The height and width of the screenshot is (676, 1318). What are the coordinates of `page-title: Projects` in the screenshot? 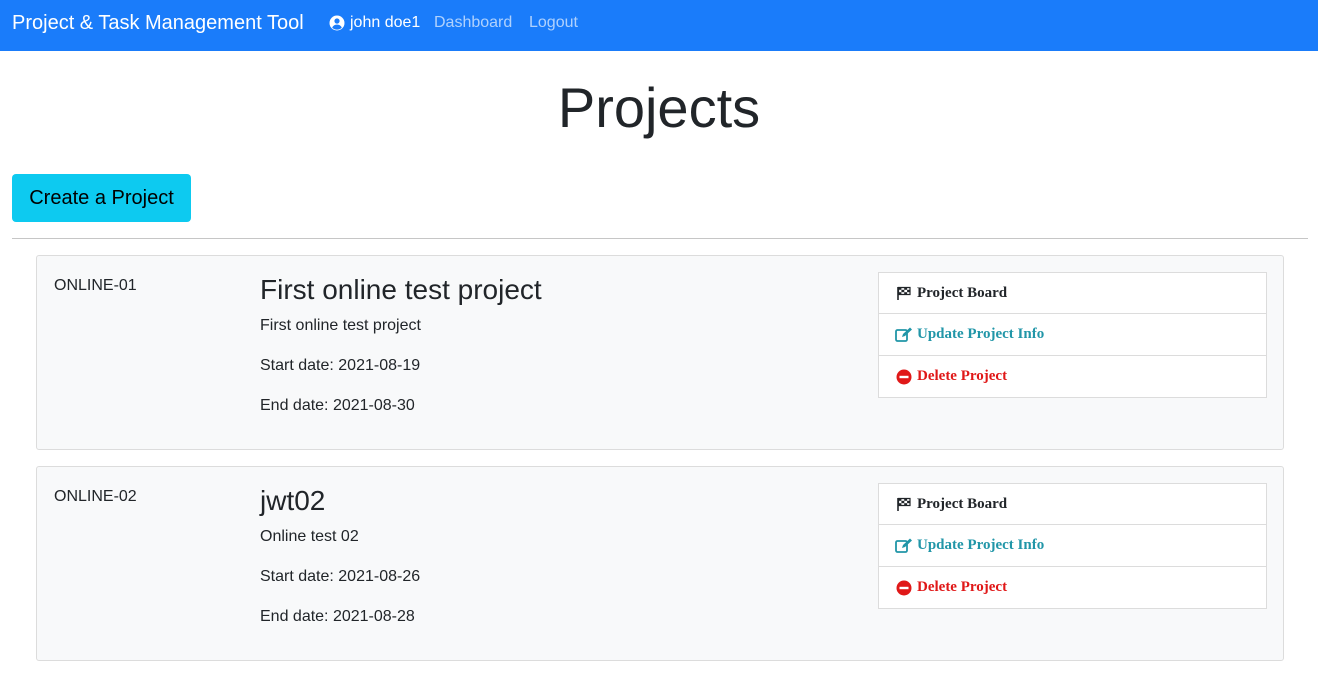 It's located at (659, 107).